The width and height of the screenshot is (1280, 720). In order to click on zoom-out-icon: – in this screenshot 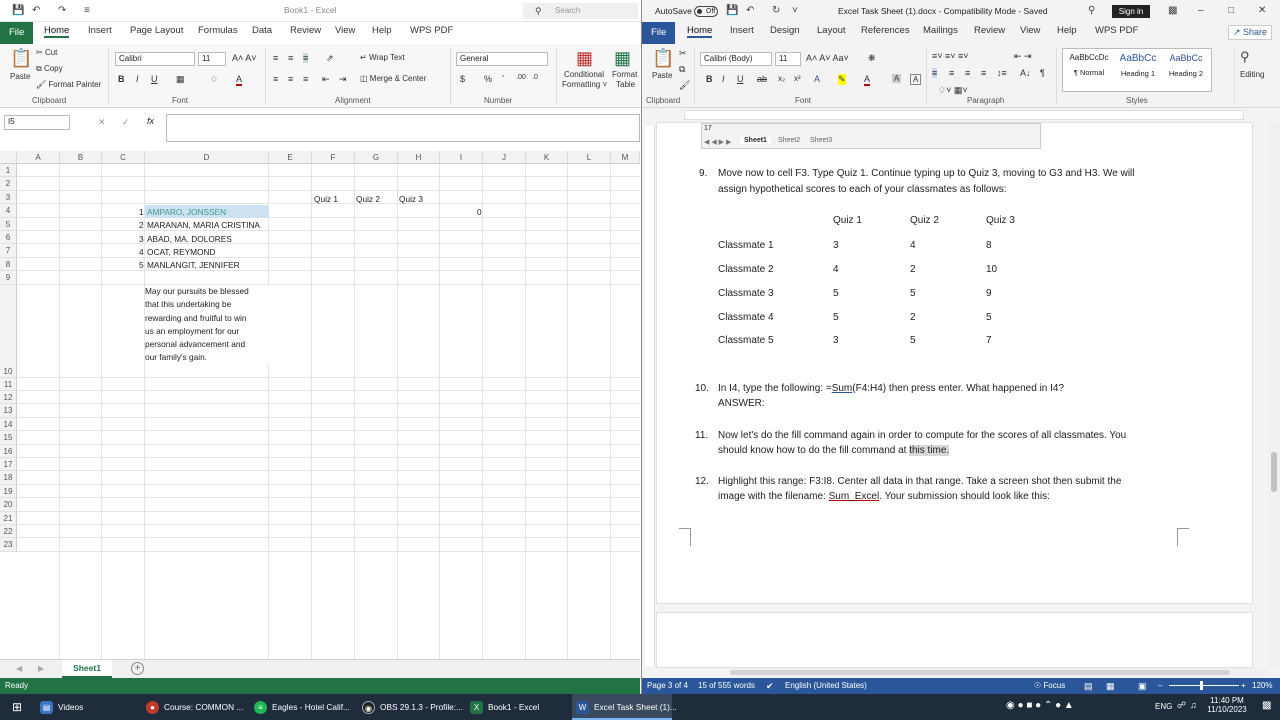, I will do `click(1160, 686)`.